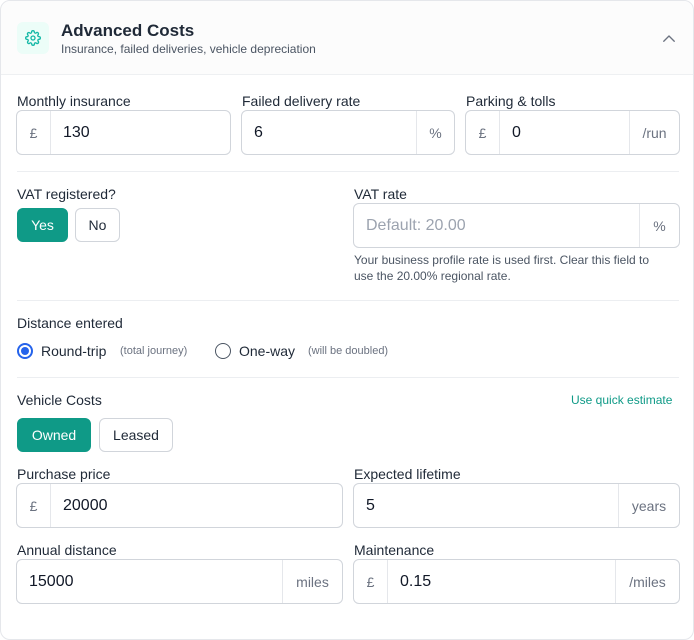 This screenshot has width=694, height=640. What do you see at coordinates (267, 351) in the screenshot?
I see `one-way-label: One-way` at bounding box center [267, 351].